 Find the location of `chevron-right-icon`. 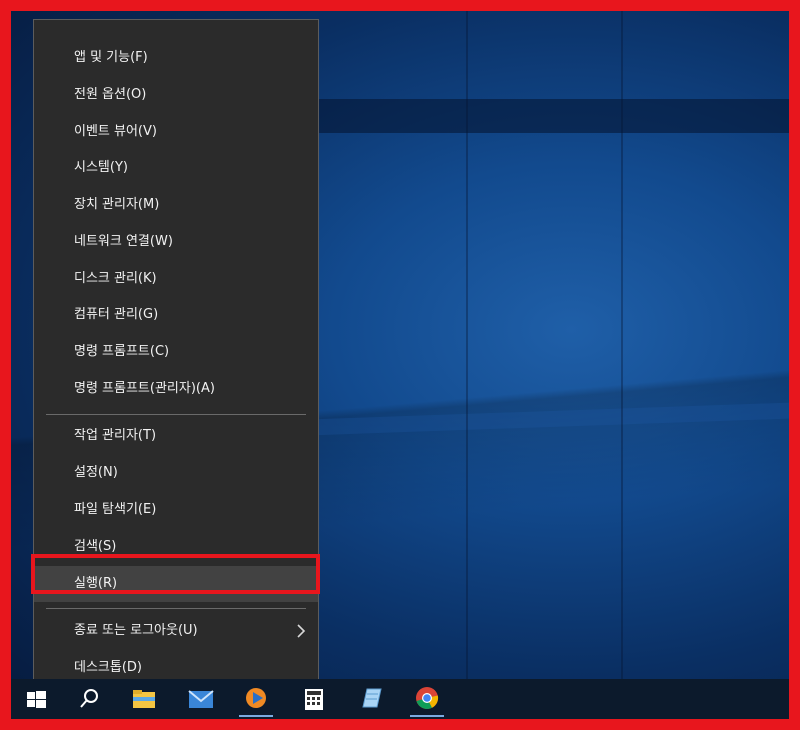

chevron-right-icon is located at coordinates (301, 631).